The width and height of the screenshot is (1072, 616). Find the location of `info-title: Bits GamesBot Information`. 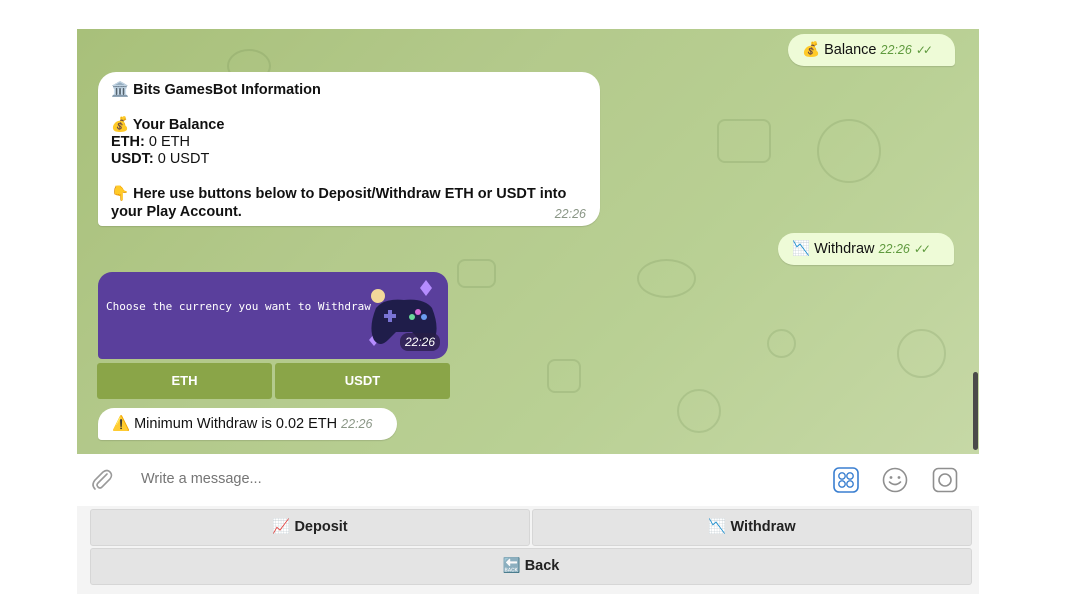

info-title: Bits GamesBot Information is located at coordinates (227, 90).